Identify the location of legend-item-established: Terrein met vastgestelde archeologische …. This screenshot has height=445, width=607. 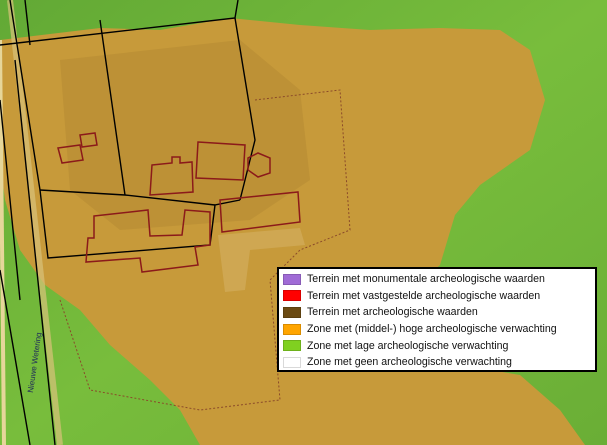
(437, 296).